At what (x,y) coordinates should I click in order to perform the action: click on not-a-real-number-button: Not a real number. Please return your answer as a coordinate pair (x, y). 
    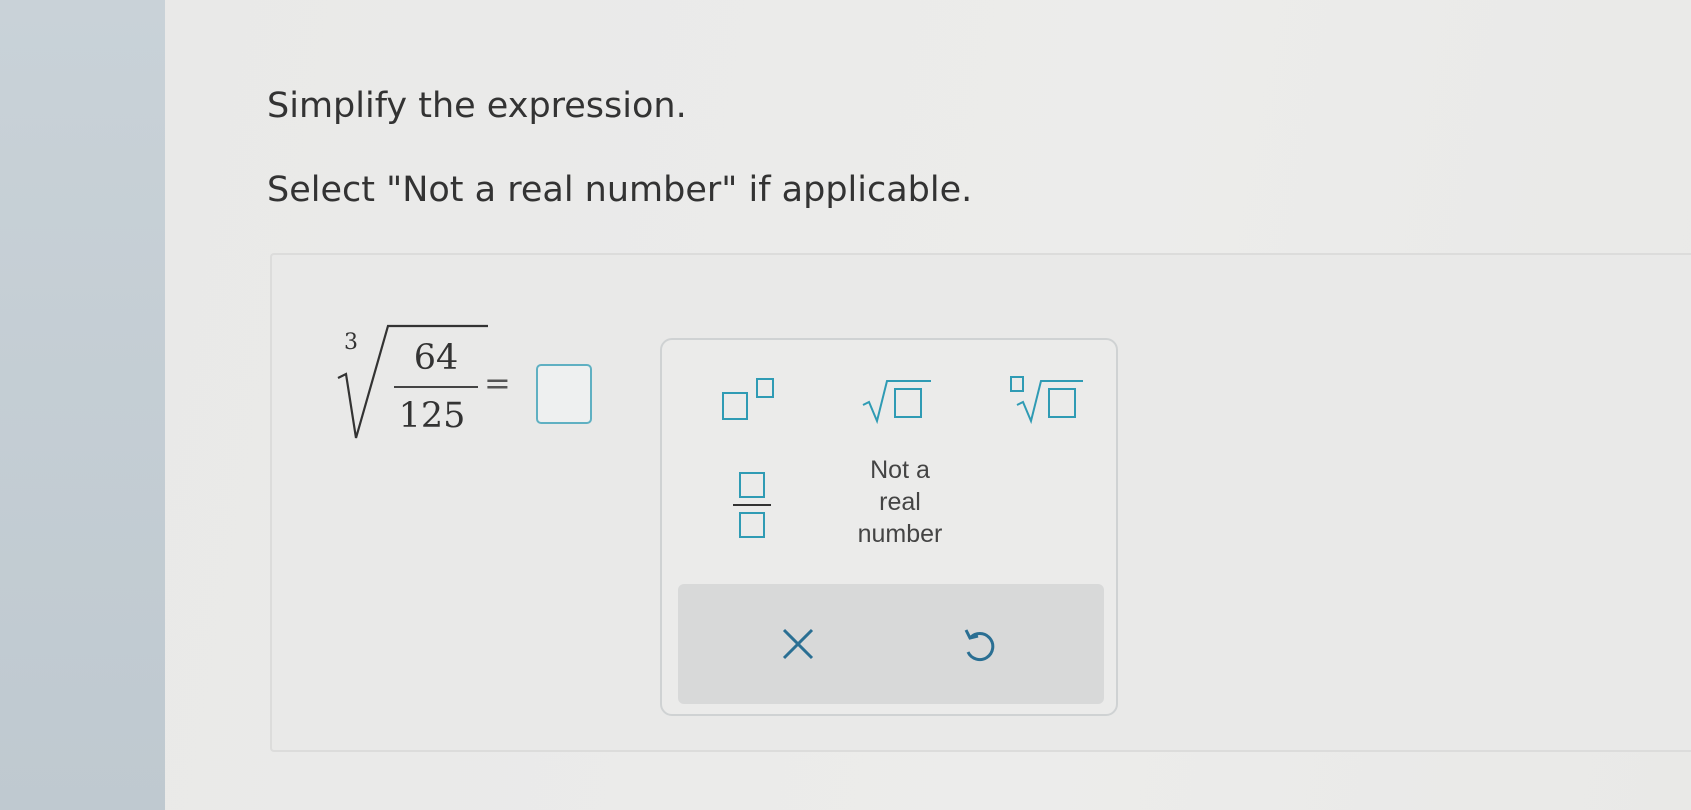
    Looking at the image, I should click on (900, 502).